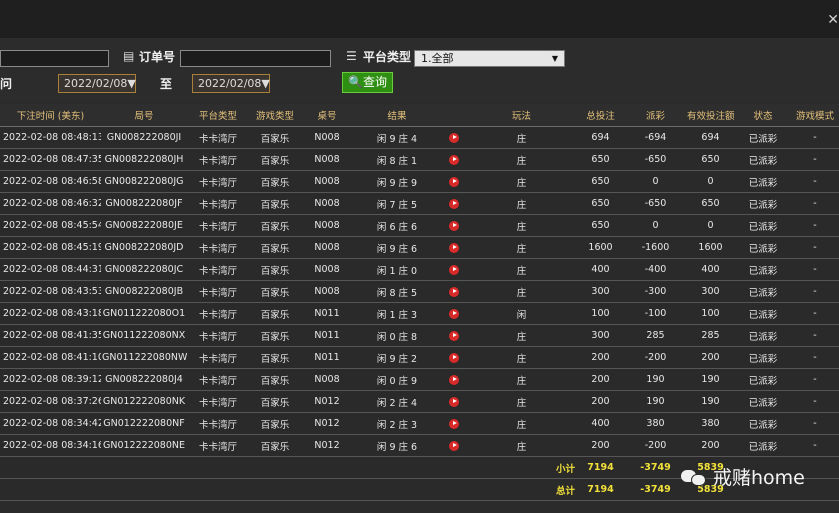 The image size is (839, 513). I want to click on cell-bet-time: 2022-02-08 08:37:26, so click(50, 401).